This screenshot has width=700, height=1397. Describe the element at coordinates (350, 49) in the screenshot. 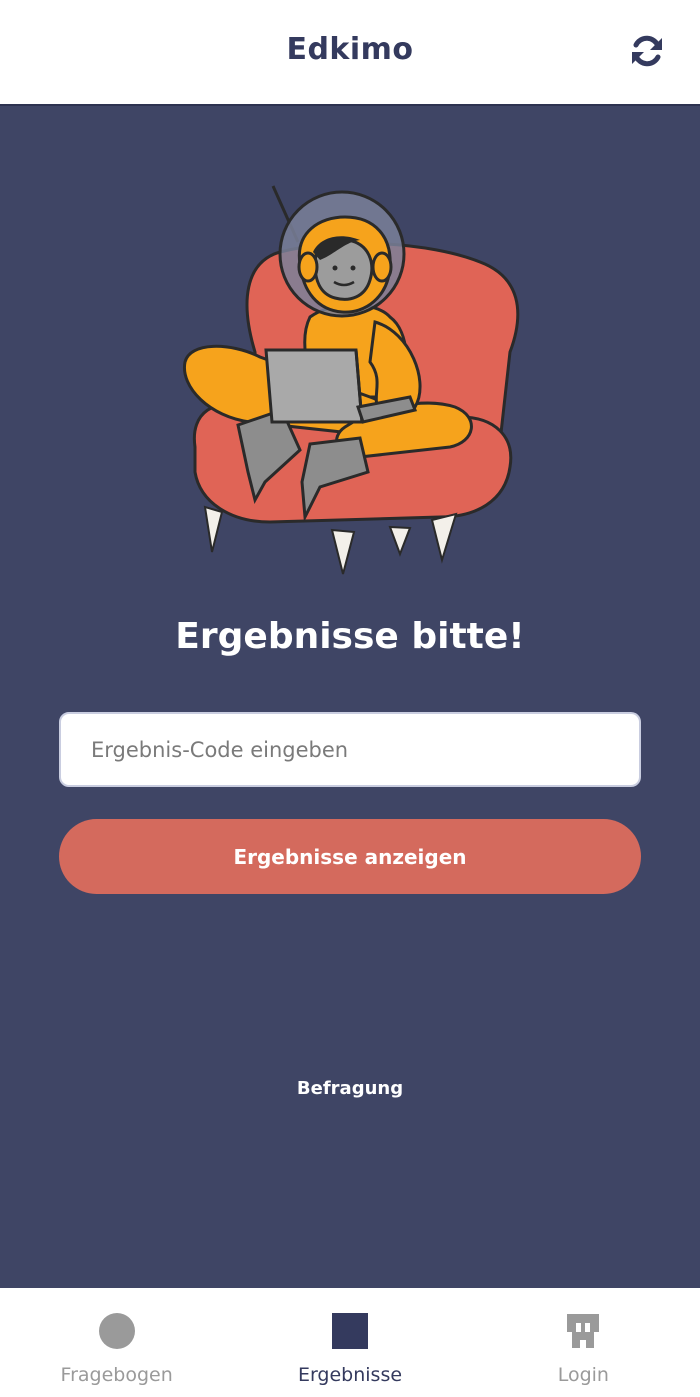

I see `app-title: Edkimo` at that location.